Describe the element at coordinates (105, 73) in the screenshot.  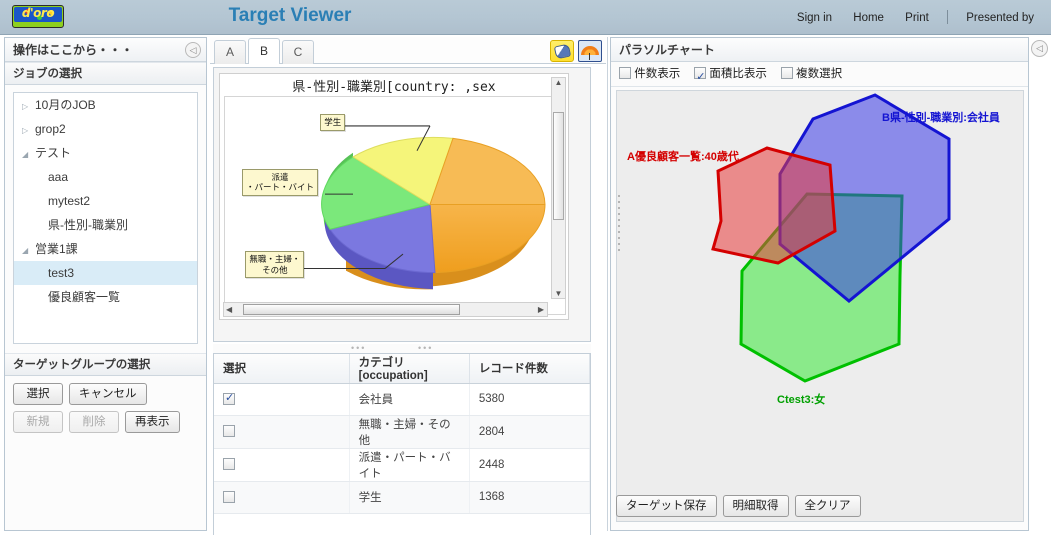
I see `job-section-title: ジョブの選択` at that location.